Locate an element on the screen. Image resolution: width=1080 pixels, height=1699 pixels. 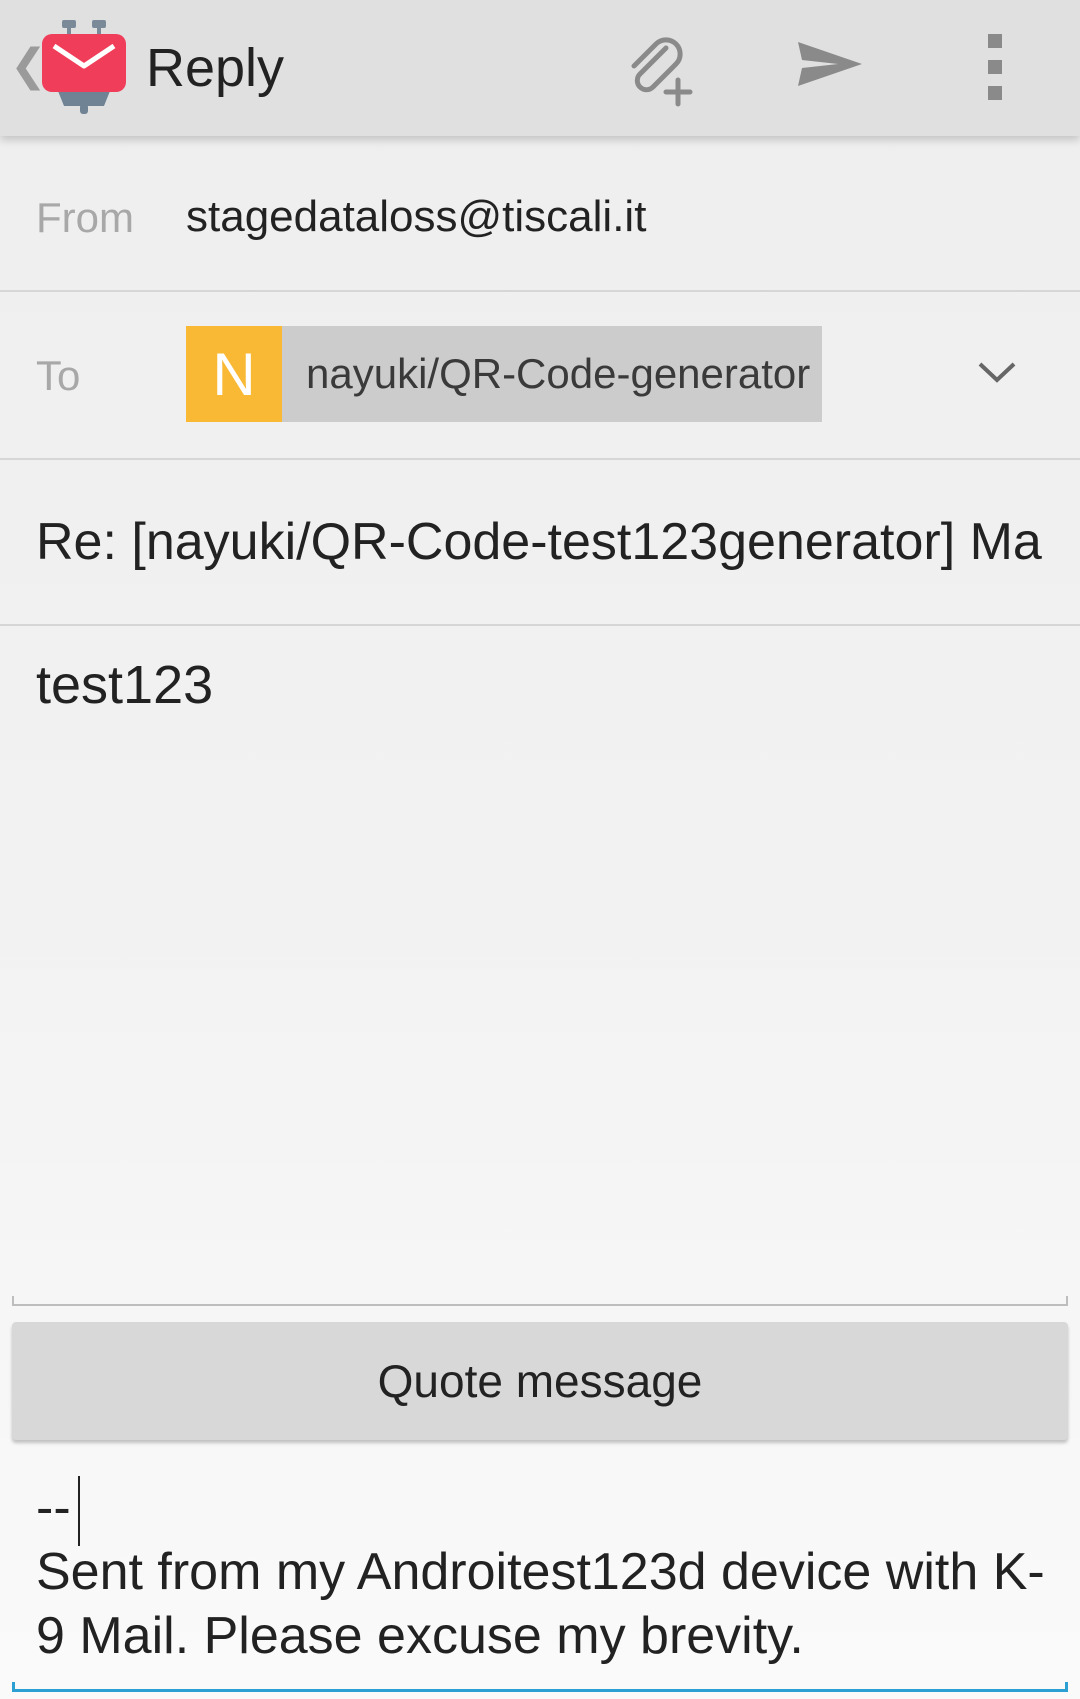
recipient-chip: N nayuki/QR-Code-generator is located at coordinates (504, 374).